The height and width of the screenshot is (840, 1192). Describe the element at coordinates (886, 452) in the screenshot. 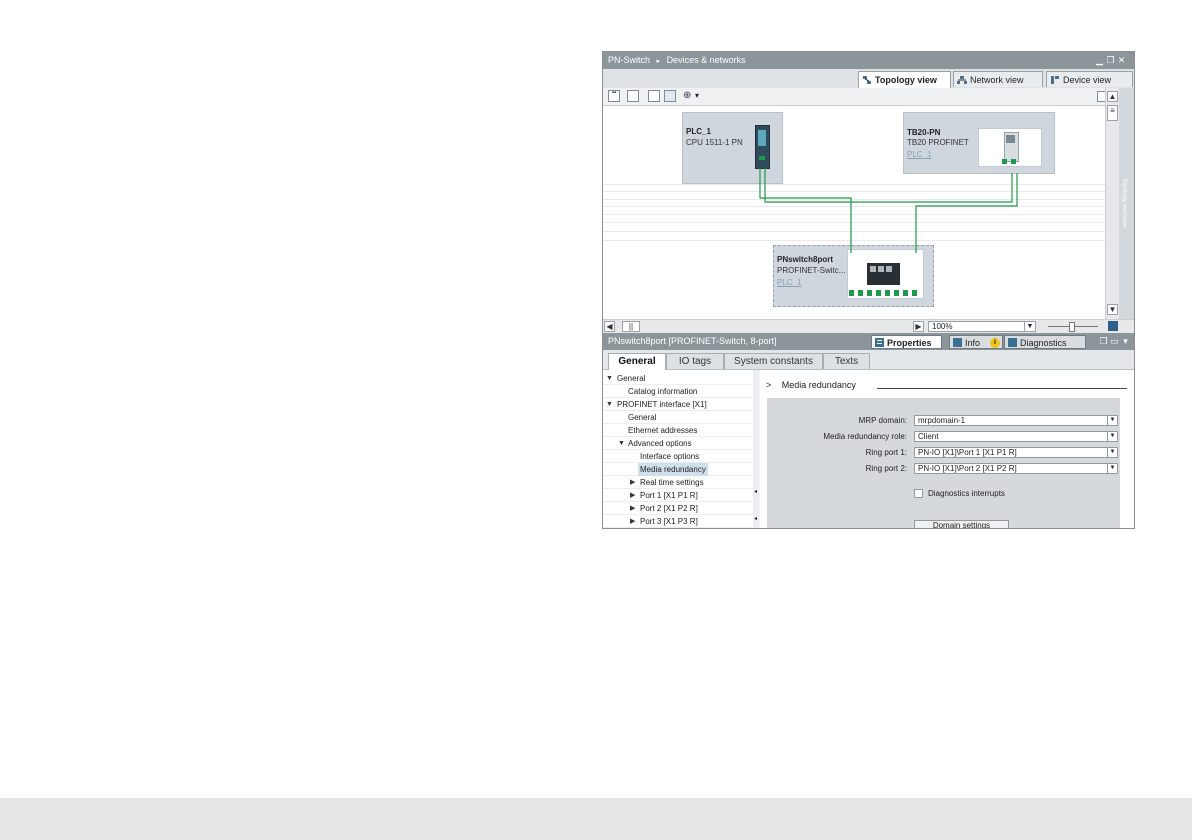

I see `ring-port-1-label: Ring port 1:` at that location.